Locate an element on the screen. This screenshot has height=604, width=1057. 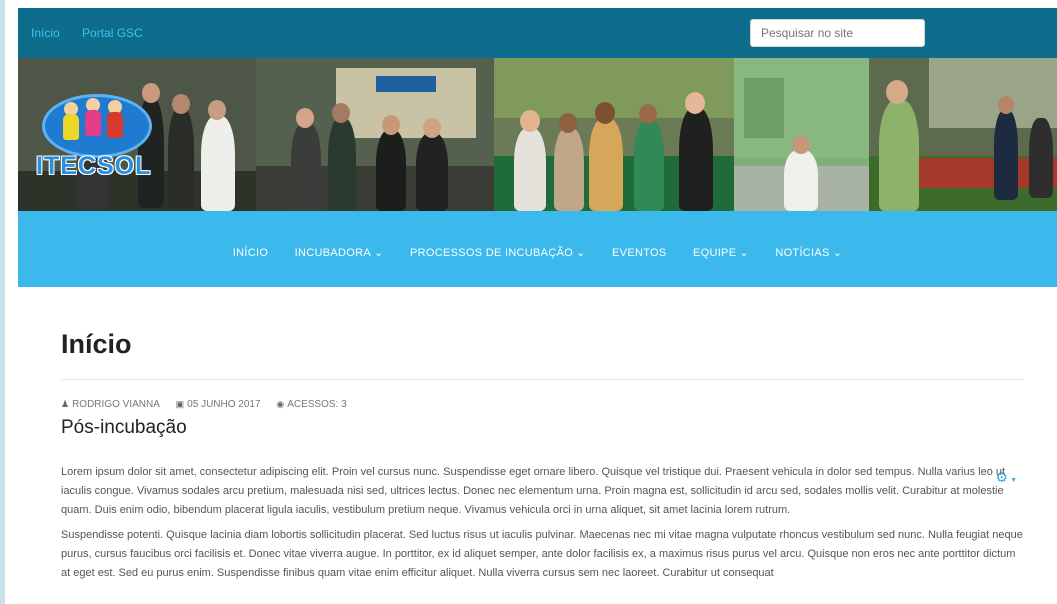
article-tools-button: ⚙ ▼ is located at coordinates (1007, 477).